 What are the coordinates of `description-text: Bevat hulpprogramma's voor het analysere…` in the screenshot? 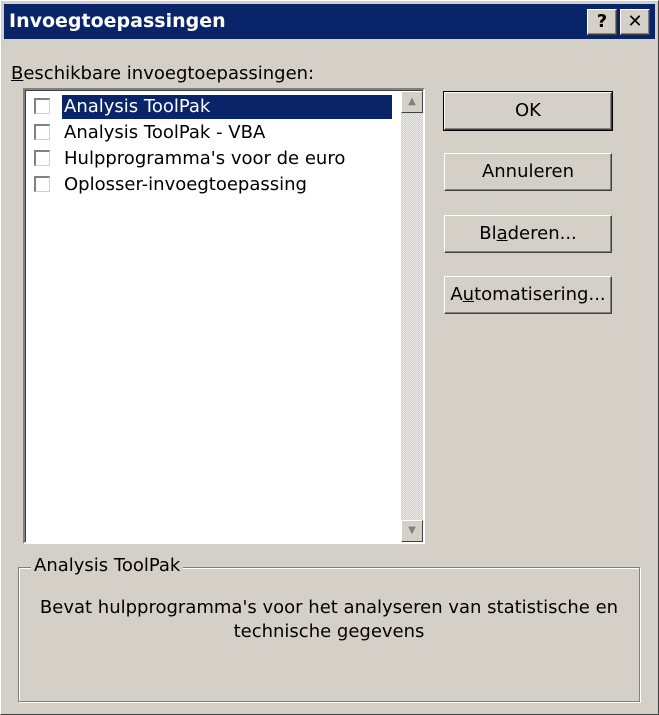 It's located at (329, 619).